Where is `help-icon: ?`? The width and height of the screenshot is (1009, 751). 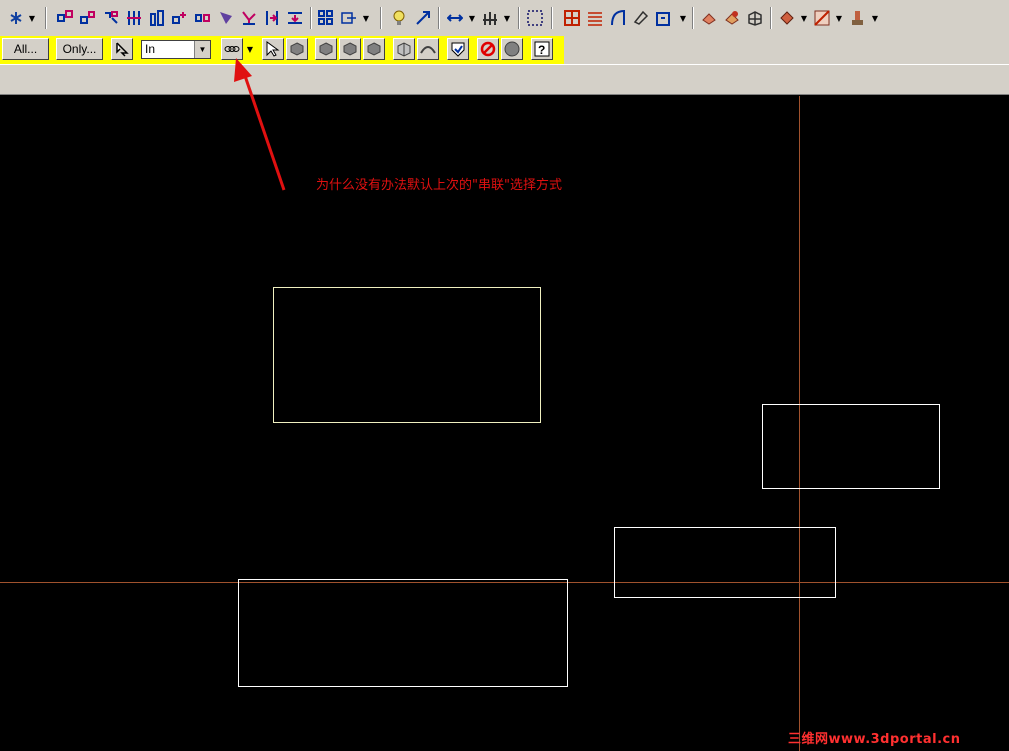
help-icon: ? is located at coordinates (542, 49).